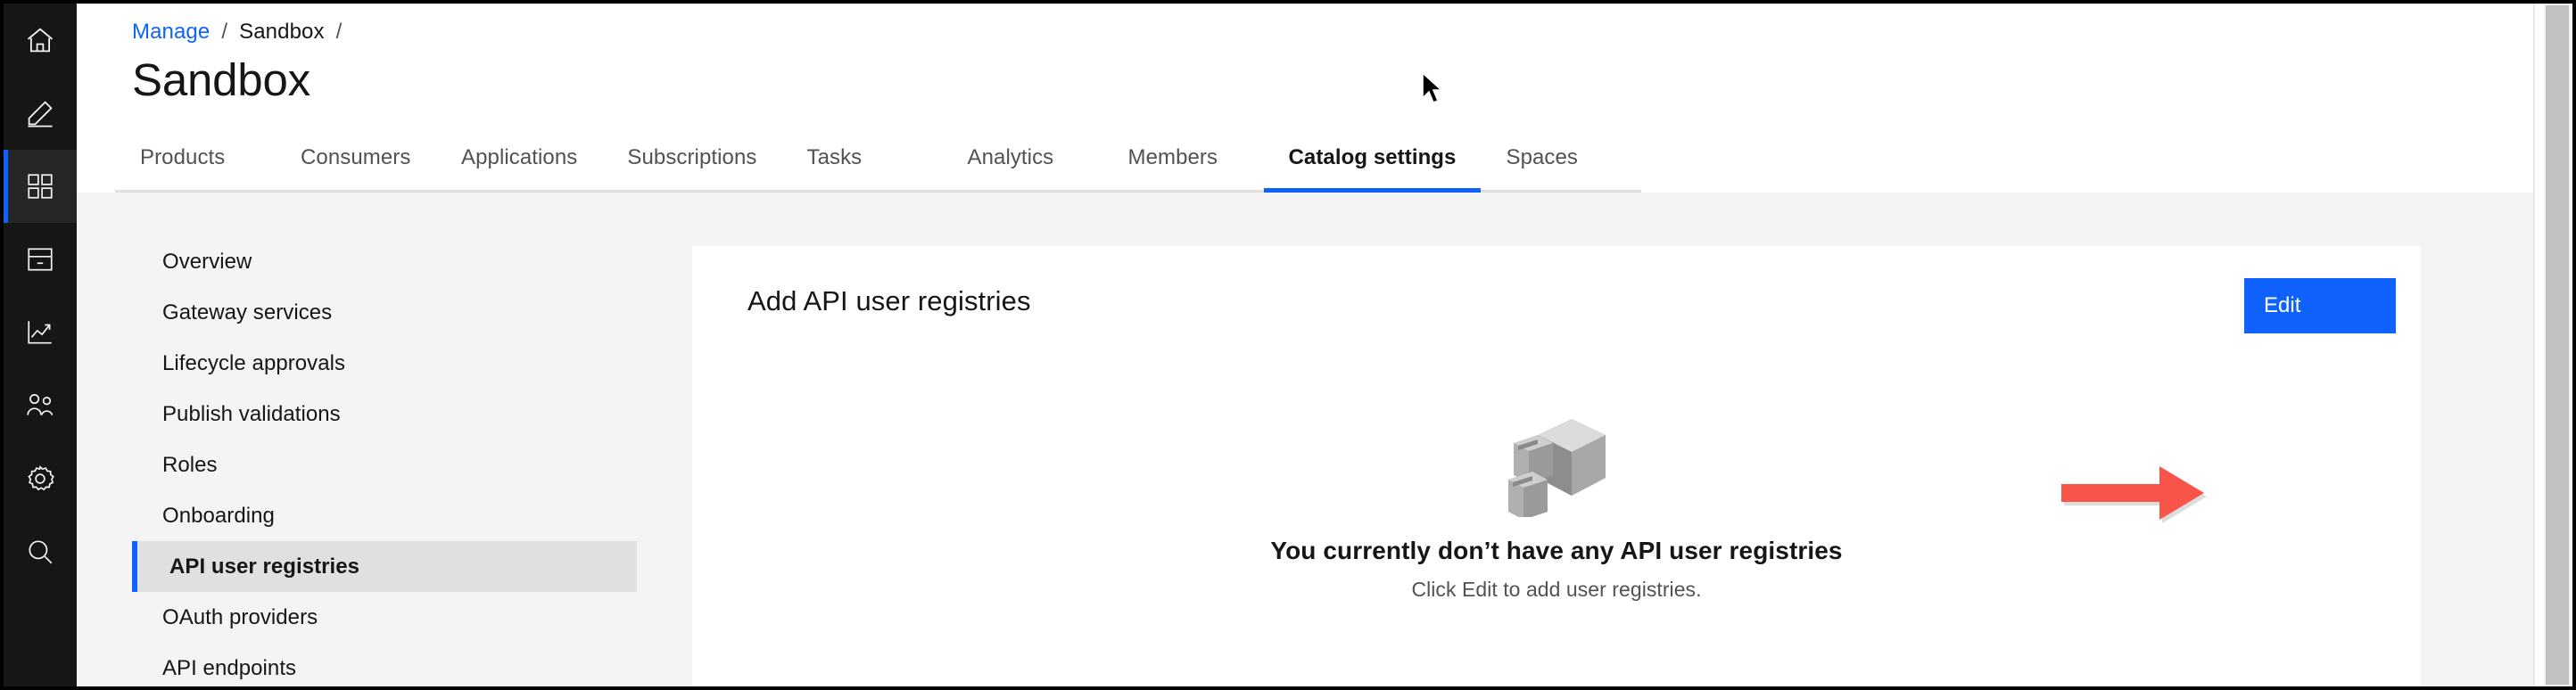  Describe the element at coordinates (519, 165) in the screenshot. I see `tab-applications: Applications` at that location.